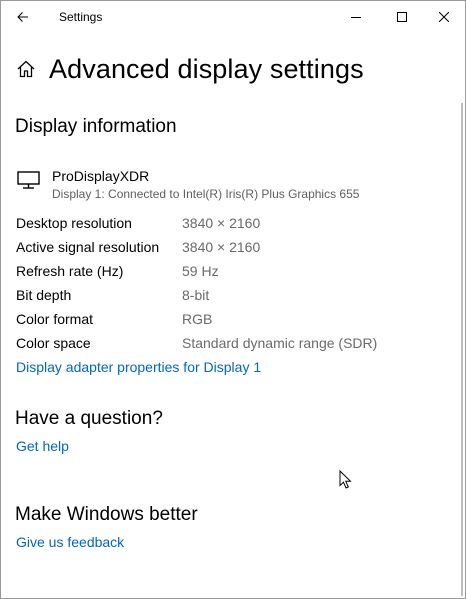 Image resolution: width=466 pixels, height=599 pixels. I want to click on info-row-color-space: Color space Standard dynamic range (SDR), so click(231, 345).